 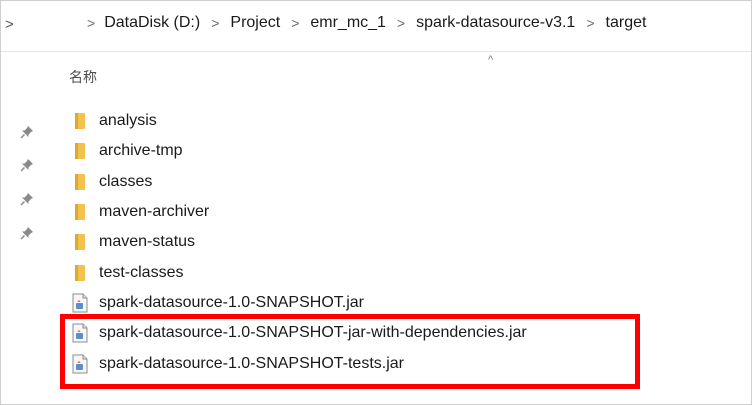 What do you see at coordinates (490, 60) in the screenshot?
I see `sort-ascending-icon: ^` at bounding box center [490, 60].